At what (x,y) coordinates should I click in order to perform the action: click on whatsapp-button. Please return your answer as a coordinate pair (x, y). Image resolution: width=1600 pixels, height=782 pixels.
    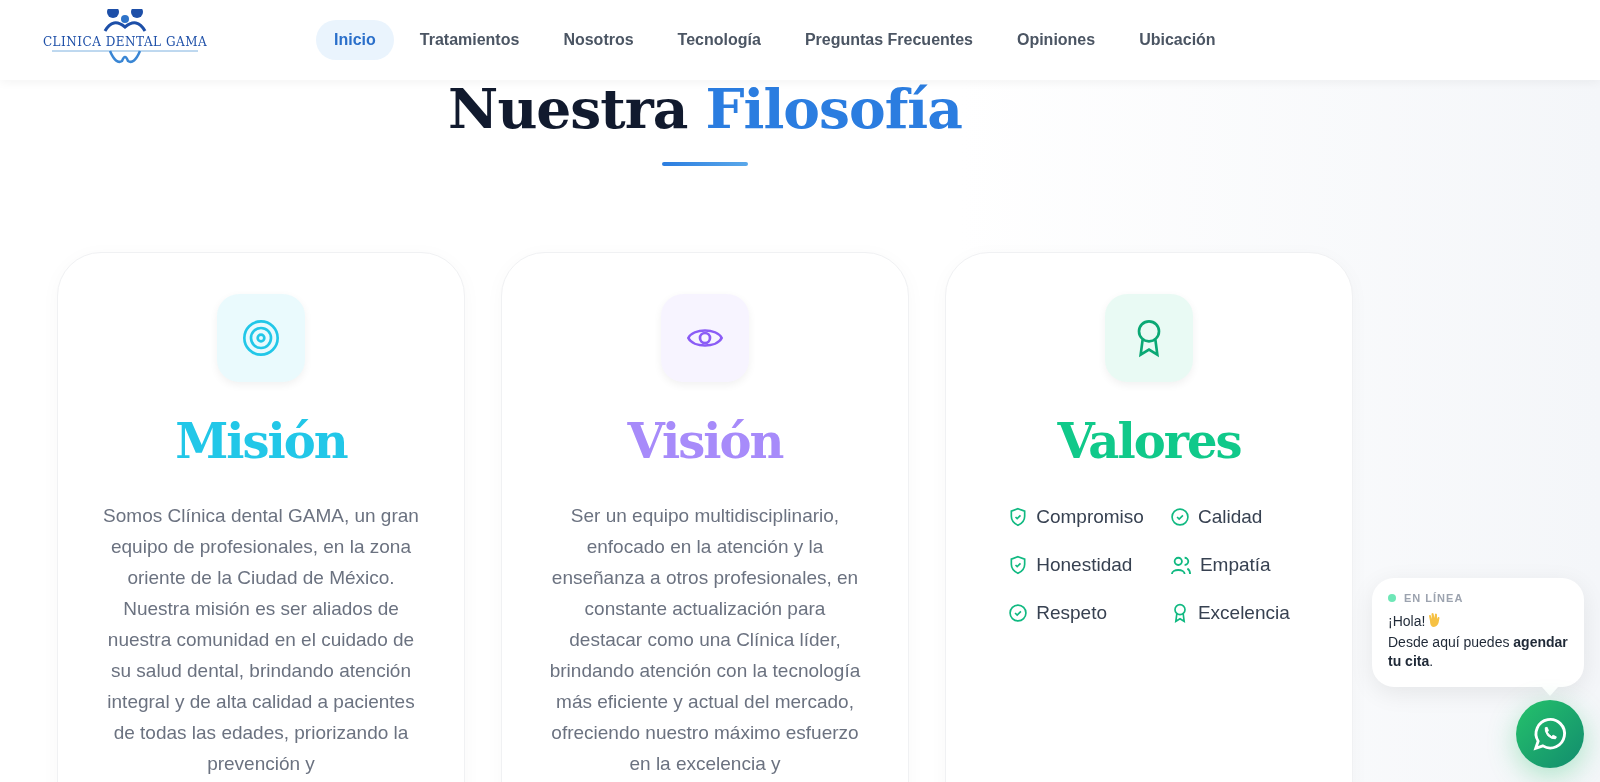
    Looking at the image, I should click on (1550, 734).